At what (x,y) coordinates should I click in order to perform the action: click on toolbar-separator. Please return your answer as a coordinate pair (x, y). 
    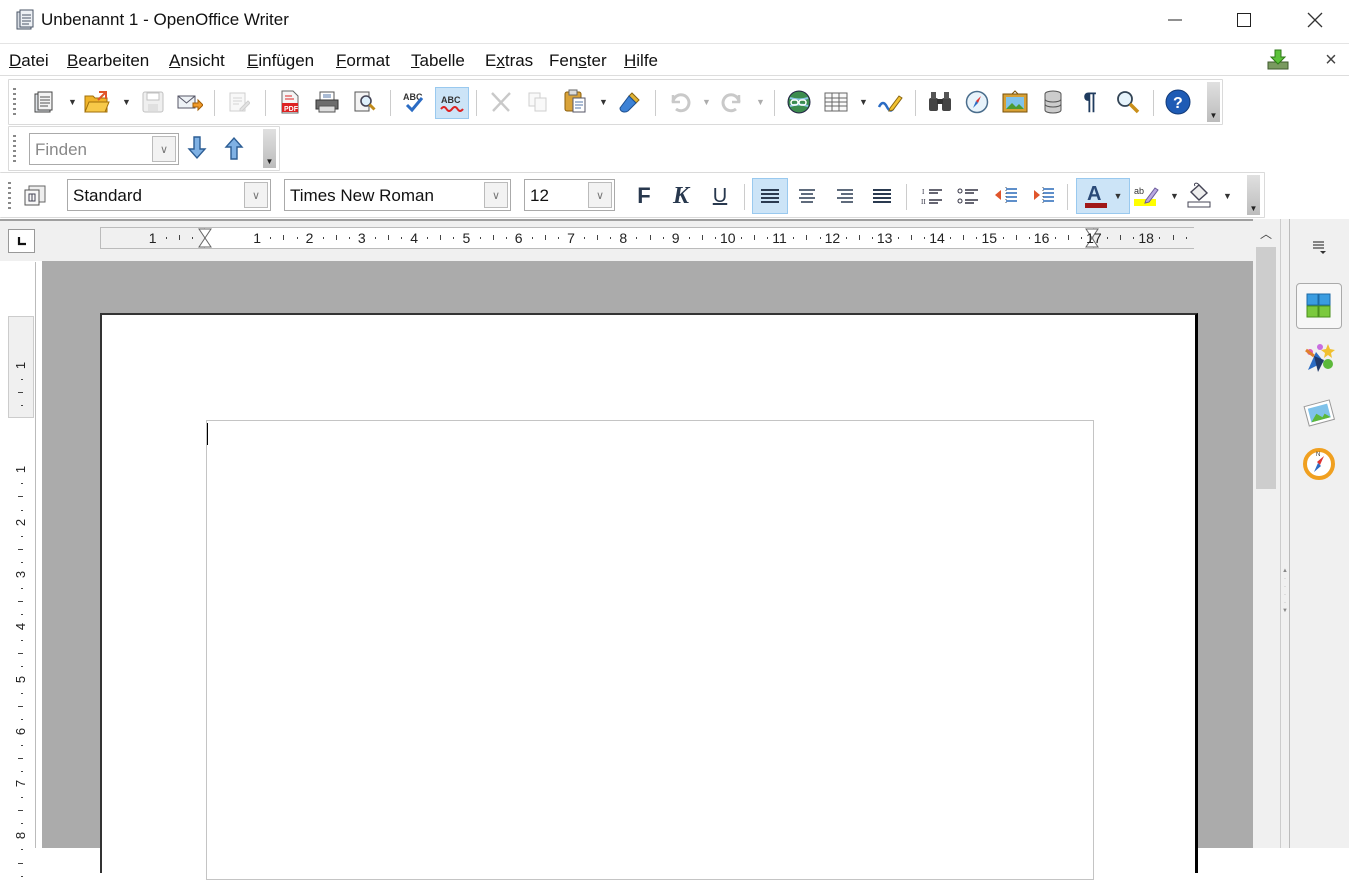
    Looking at the image, I should click on (1153, 103).